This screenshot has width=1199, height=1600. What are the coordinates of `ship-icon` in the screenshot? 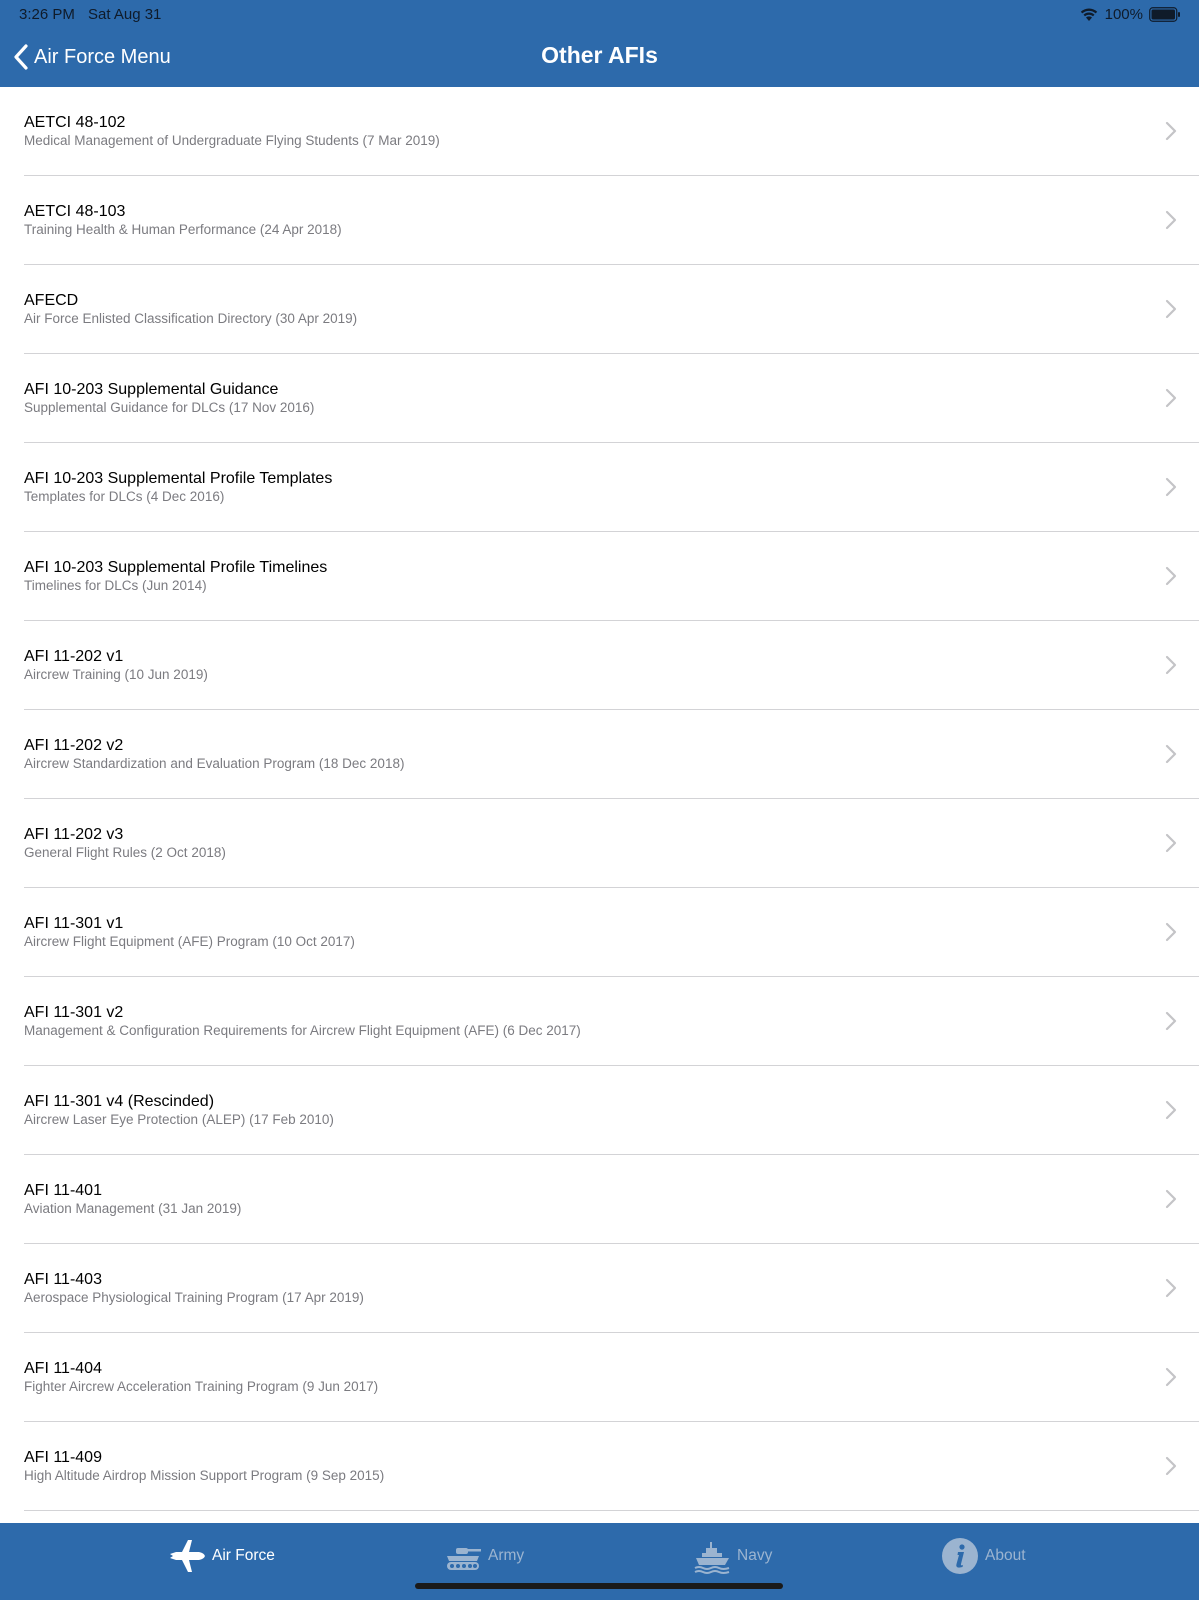 It's located at (712, 1558).